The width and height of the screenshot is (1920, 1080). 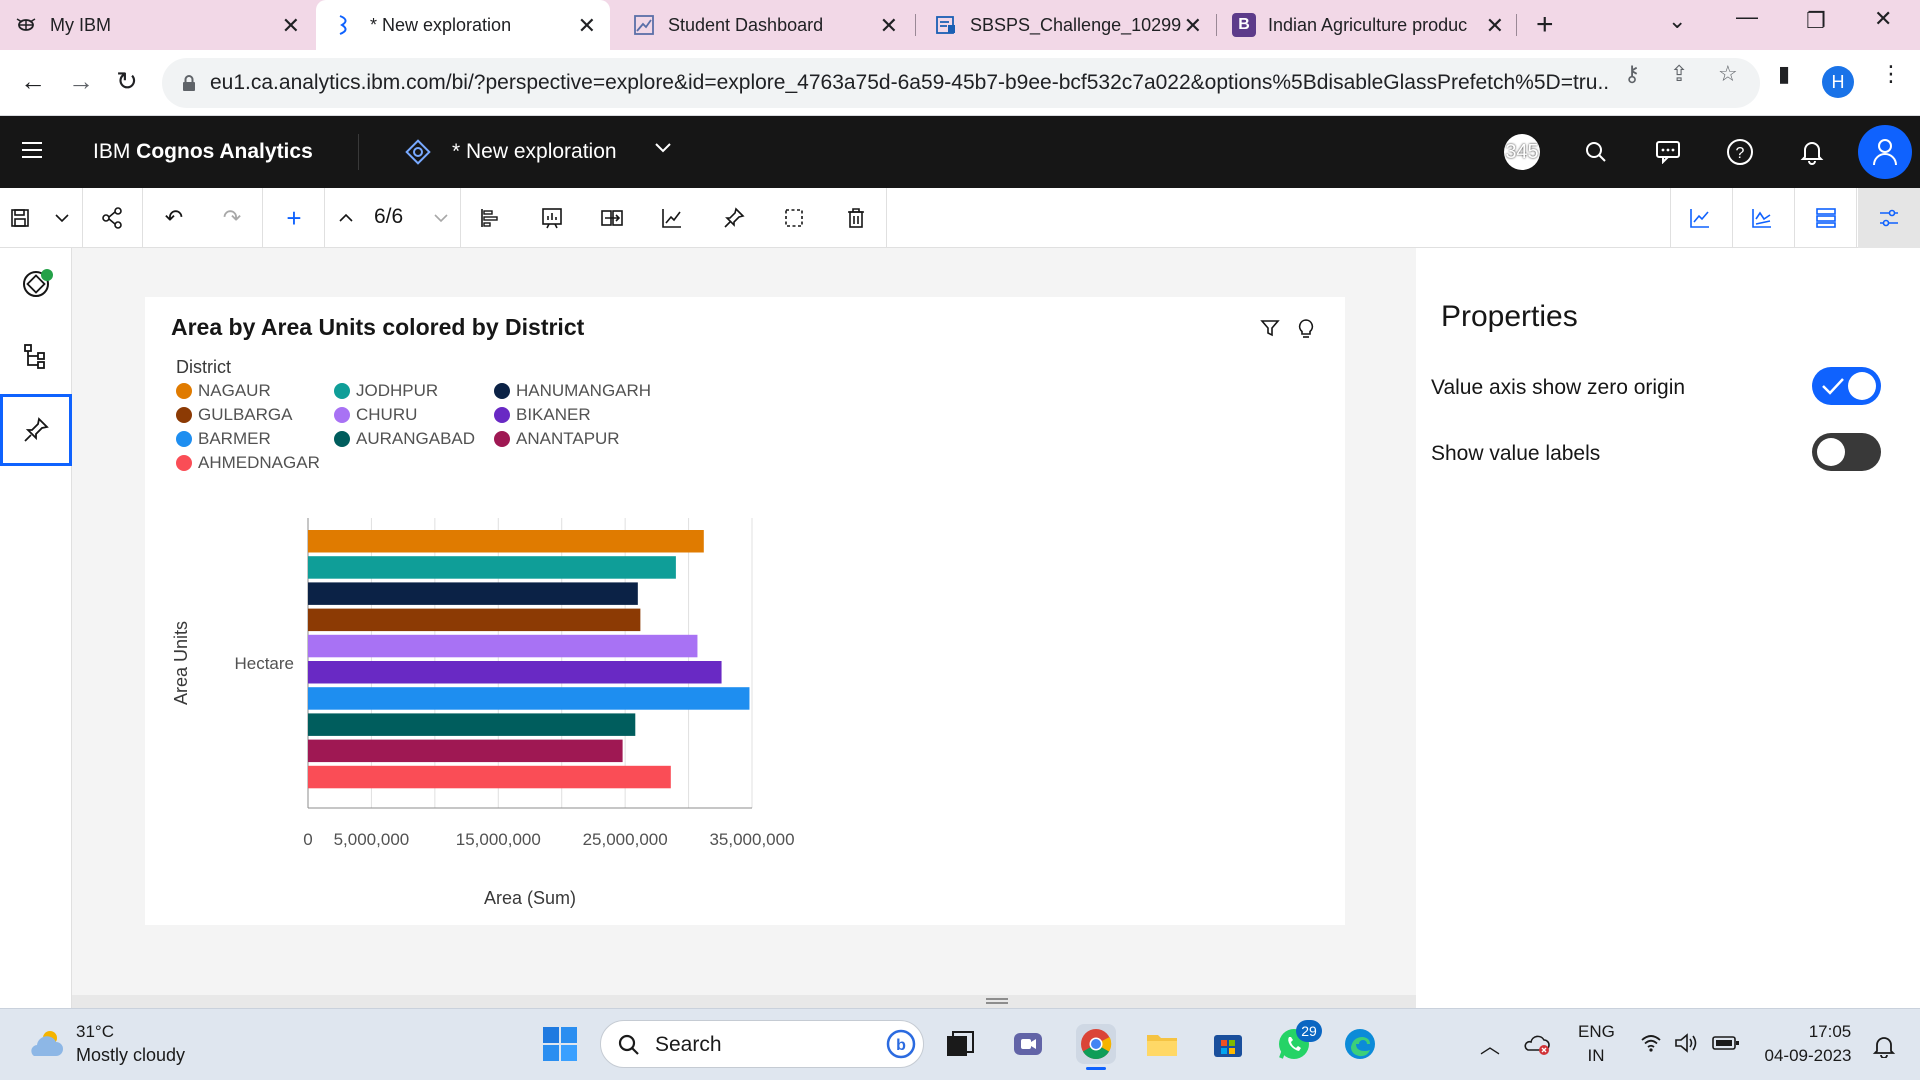 I want to click on delete-trash-icon, so click(x=856, y=218).